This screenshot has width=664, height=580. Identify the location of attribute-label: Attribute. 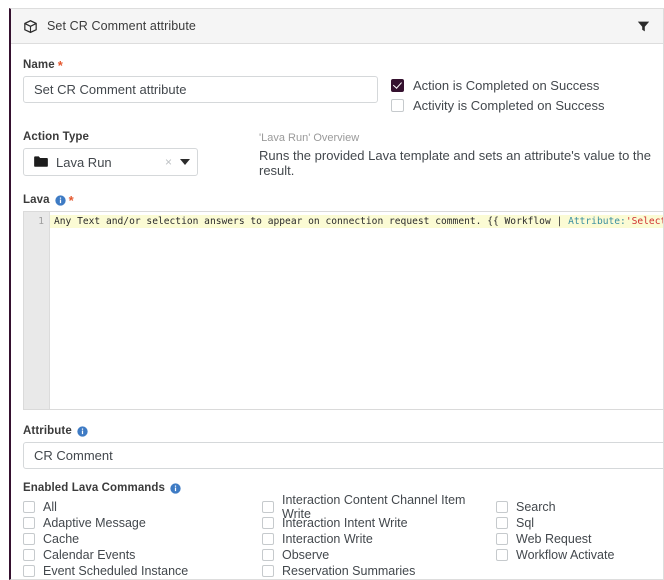
(343, 431).